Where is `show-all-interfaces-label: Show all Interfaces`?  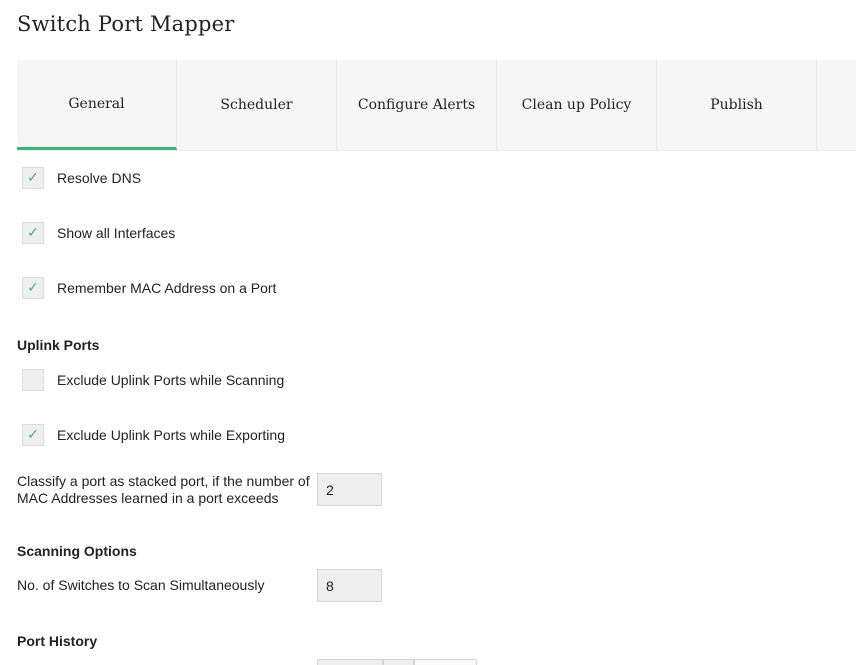
show-all-interfaces-label: Show all Interfaces is located at coordinates (116, 233).